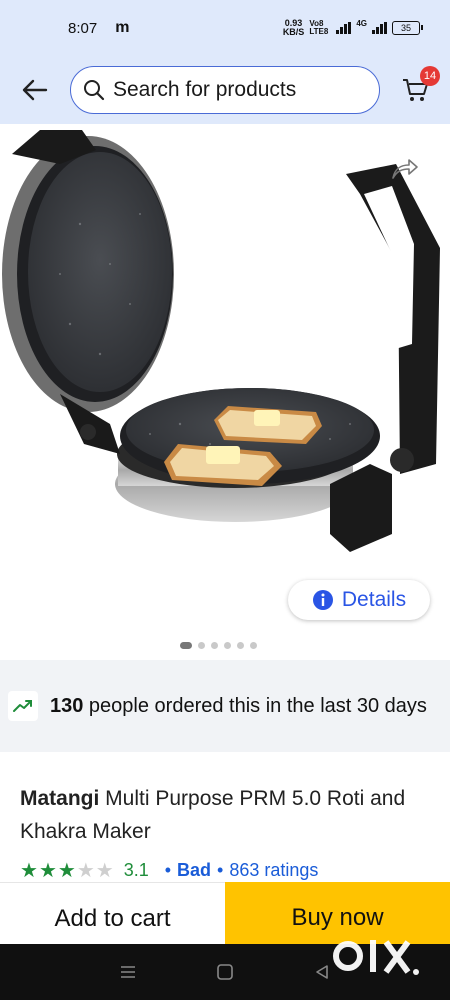 This screenshot has width=450, height=1000. Describe the element at coordinates (321, 972) in the screenshot. I see `back-triangle-icon` at that location.